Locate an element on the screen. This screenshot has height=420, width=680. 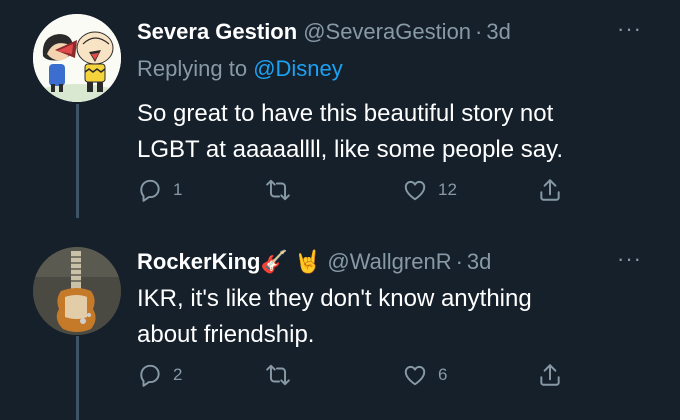
like-count: 6 is located at coordinates (443, 374).